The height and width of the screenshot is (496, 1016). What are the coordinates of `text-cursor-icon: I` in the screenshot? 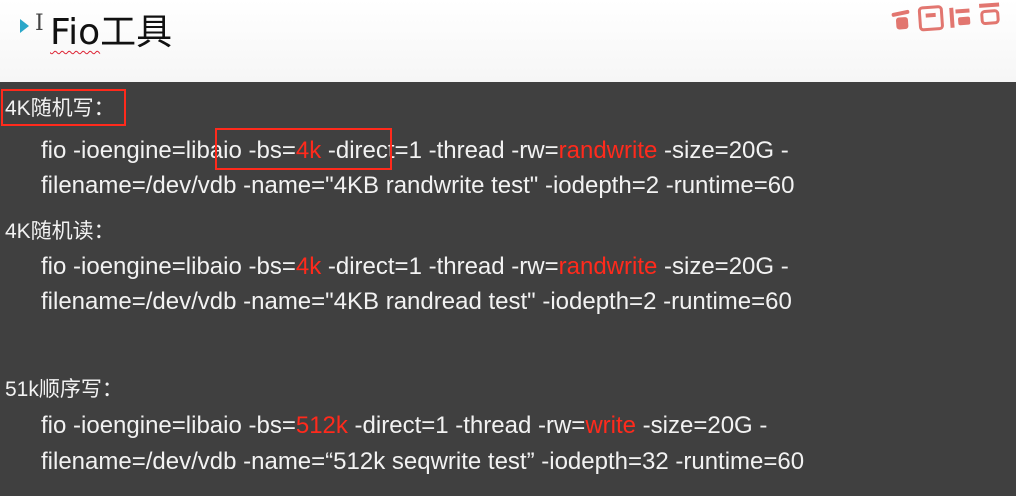 It's located at (39, 23).